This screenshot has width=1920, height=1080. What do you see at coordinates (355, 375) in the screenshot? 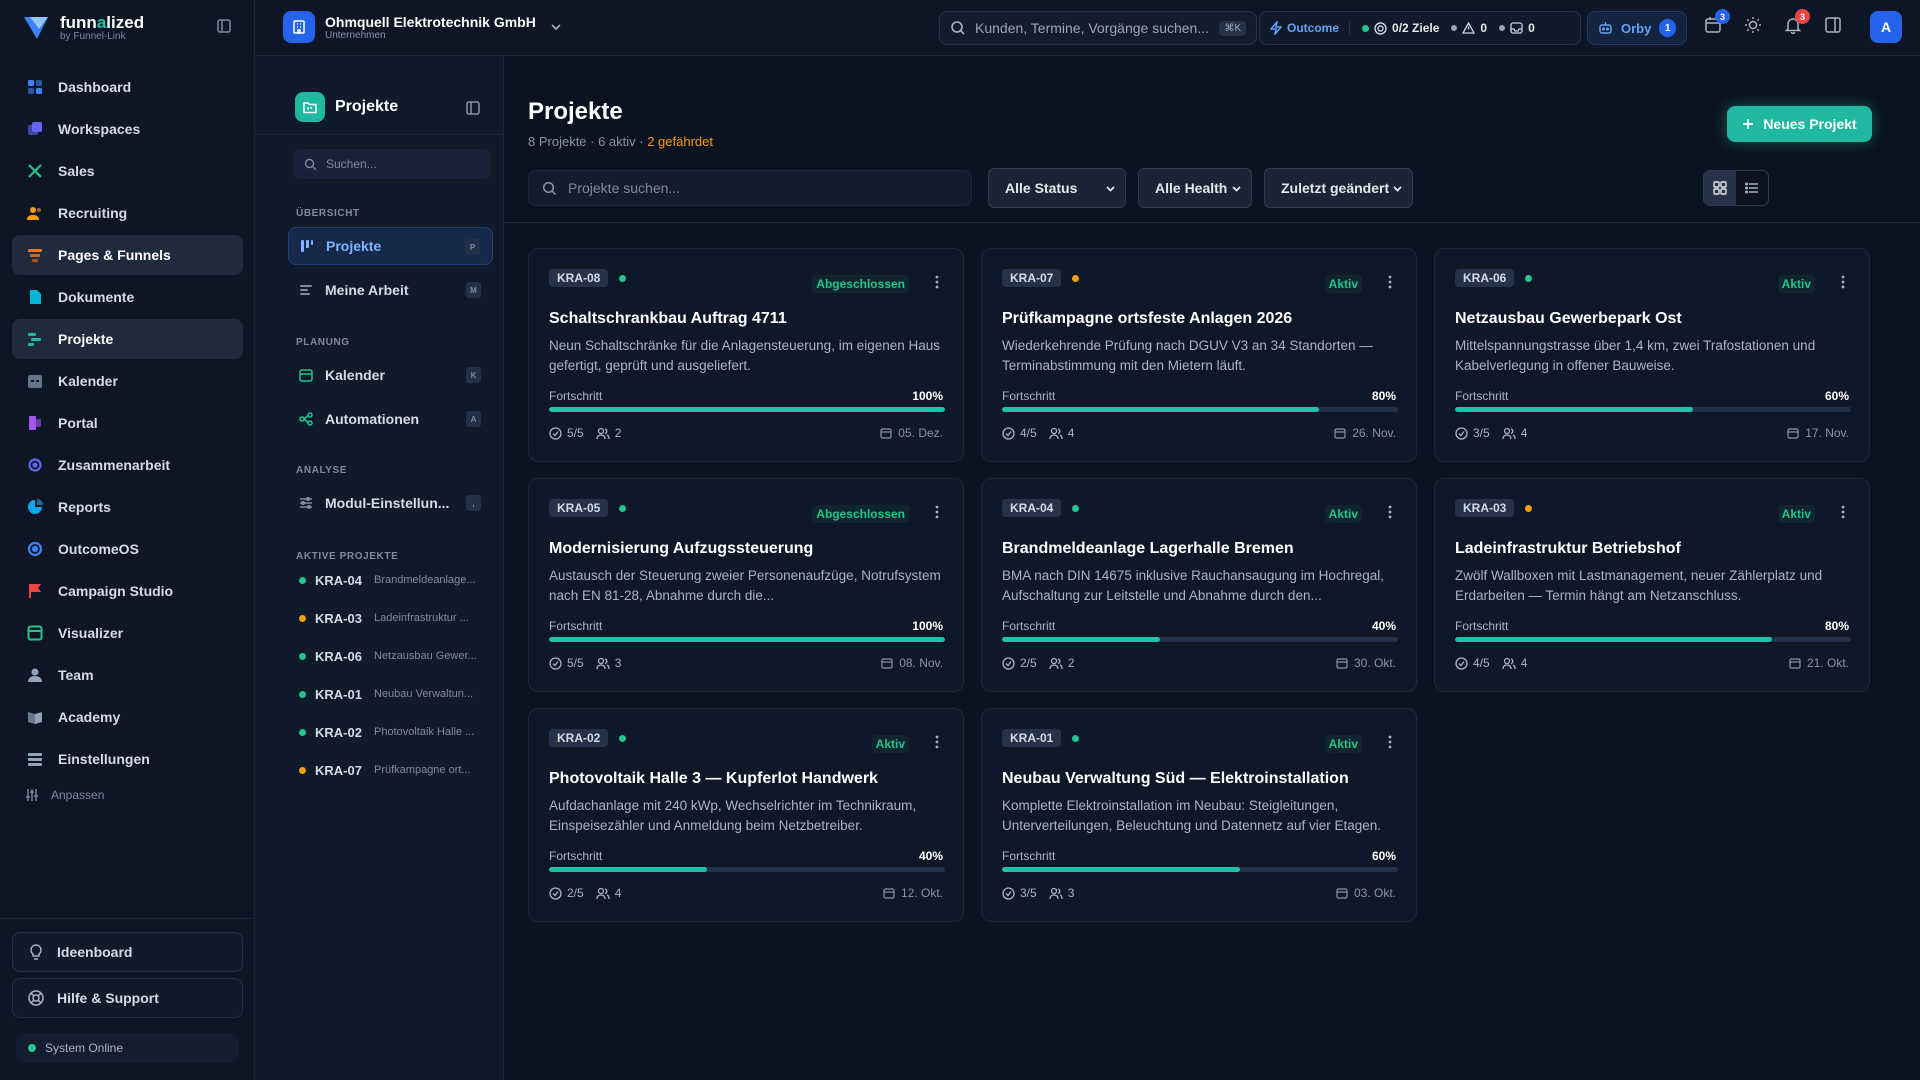
I see `panel-item-label: Kalender` at bounding box center [355, 375].